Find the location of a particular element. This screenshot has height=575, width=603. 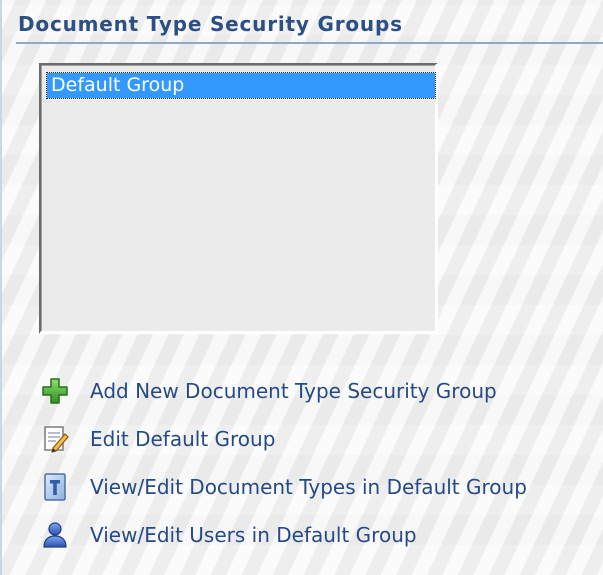

add-new-group-label: Add New Document Type Security Group is located at coordinates (293, 391).